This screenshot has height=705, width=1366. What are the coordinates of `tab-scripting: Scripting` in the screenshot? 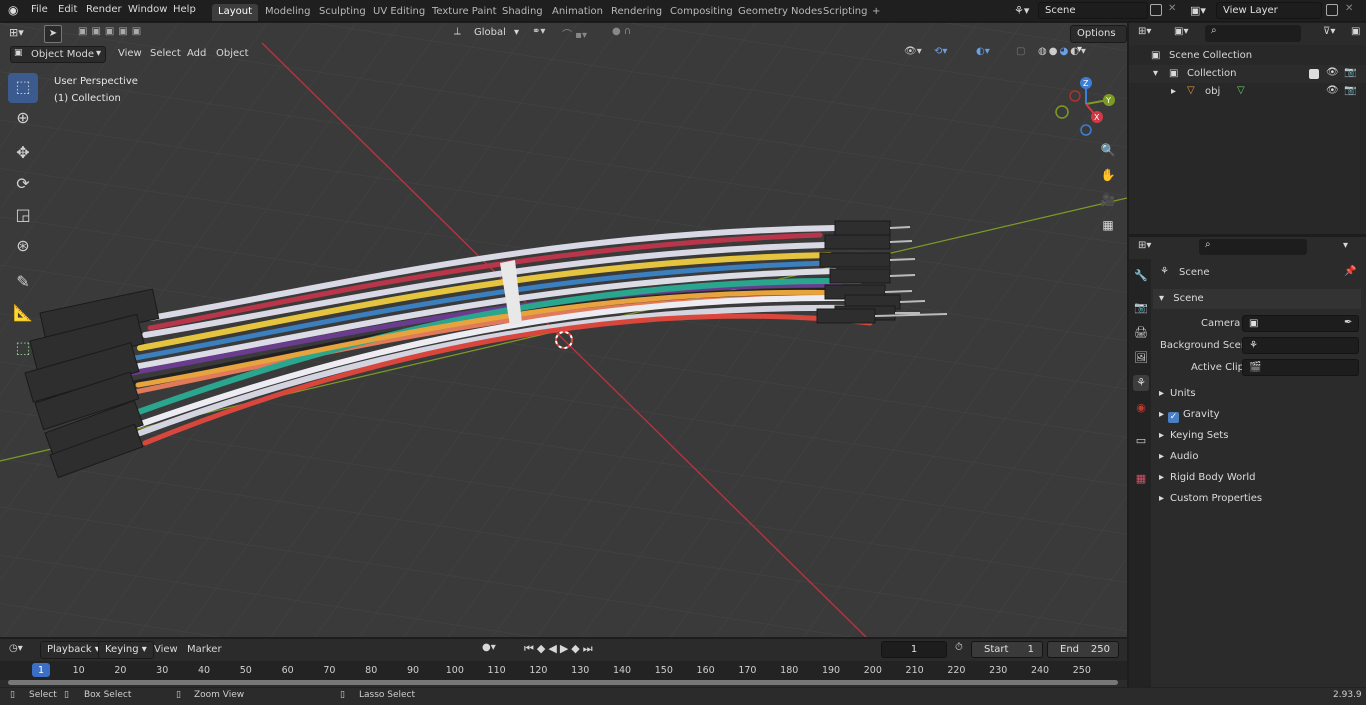 It's located at (845, 12).